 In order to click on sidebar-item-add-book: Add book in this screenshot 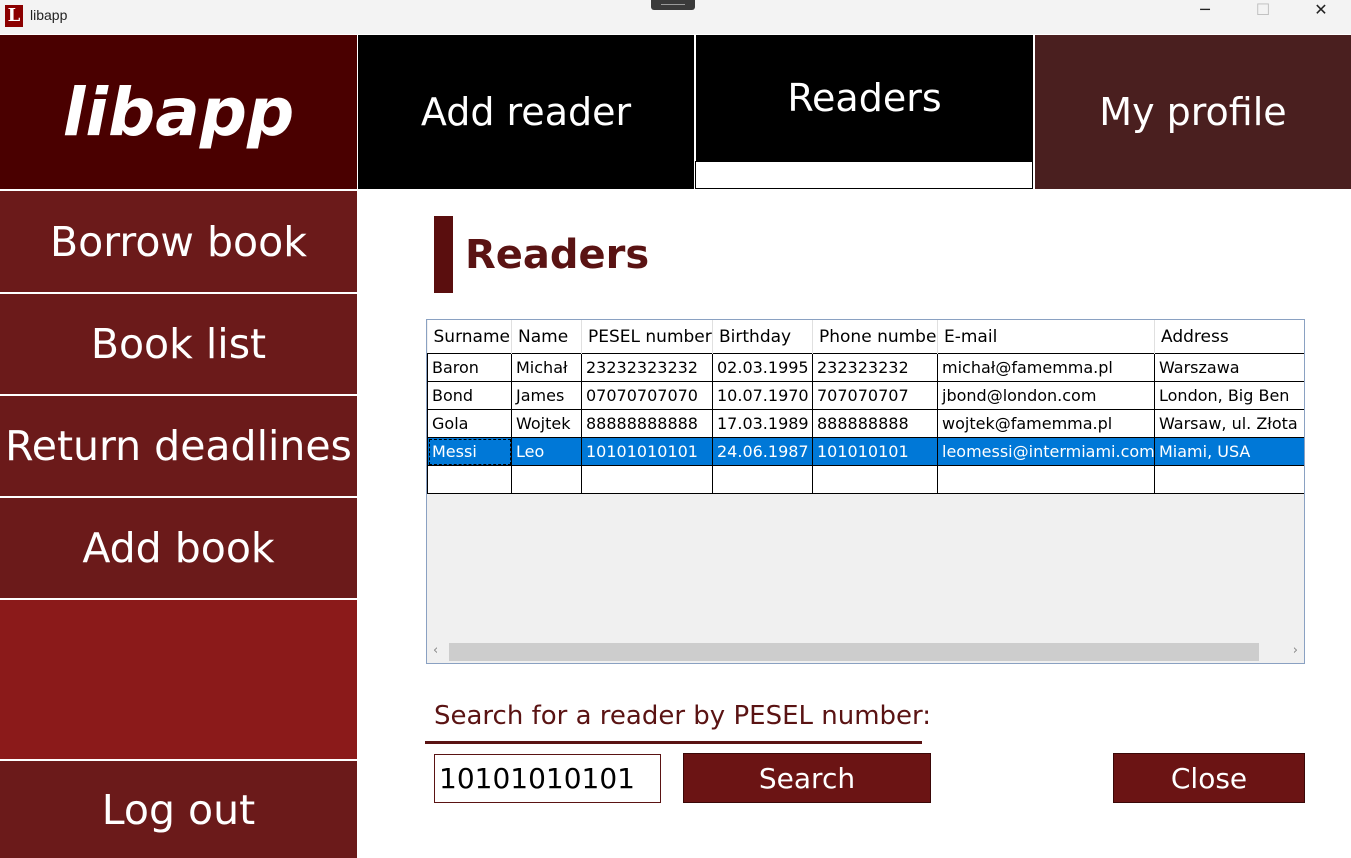, I will do `click(178, 548)`.